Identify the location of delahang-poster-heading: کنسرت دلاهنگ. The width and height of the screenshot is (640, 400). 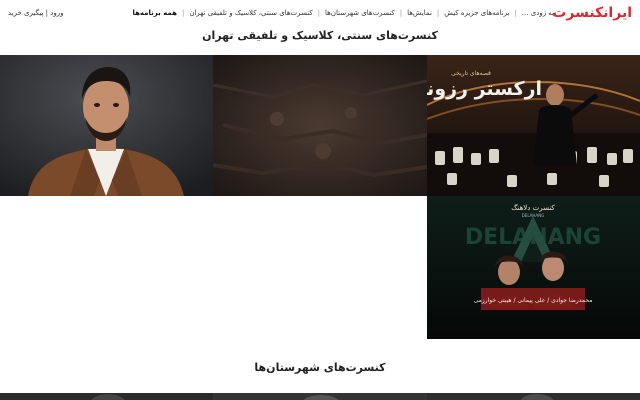
(533, 207).